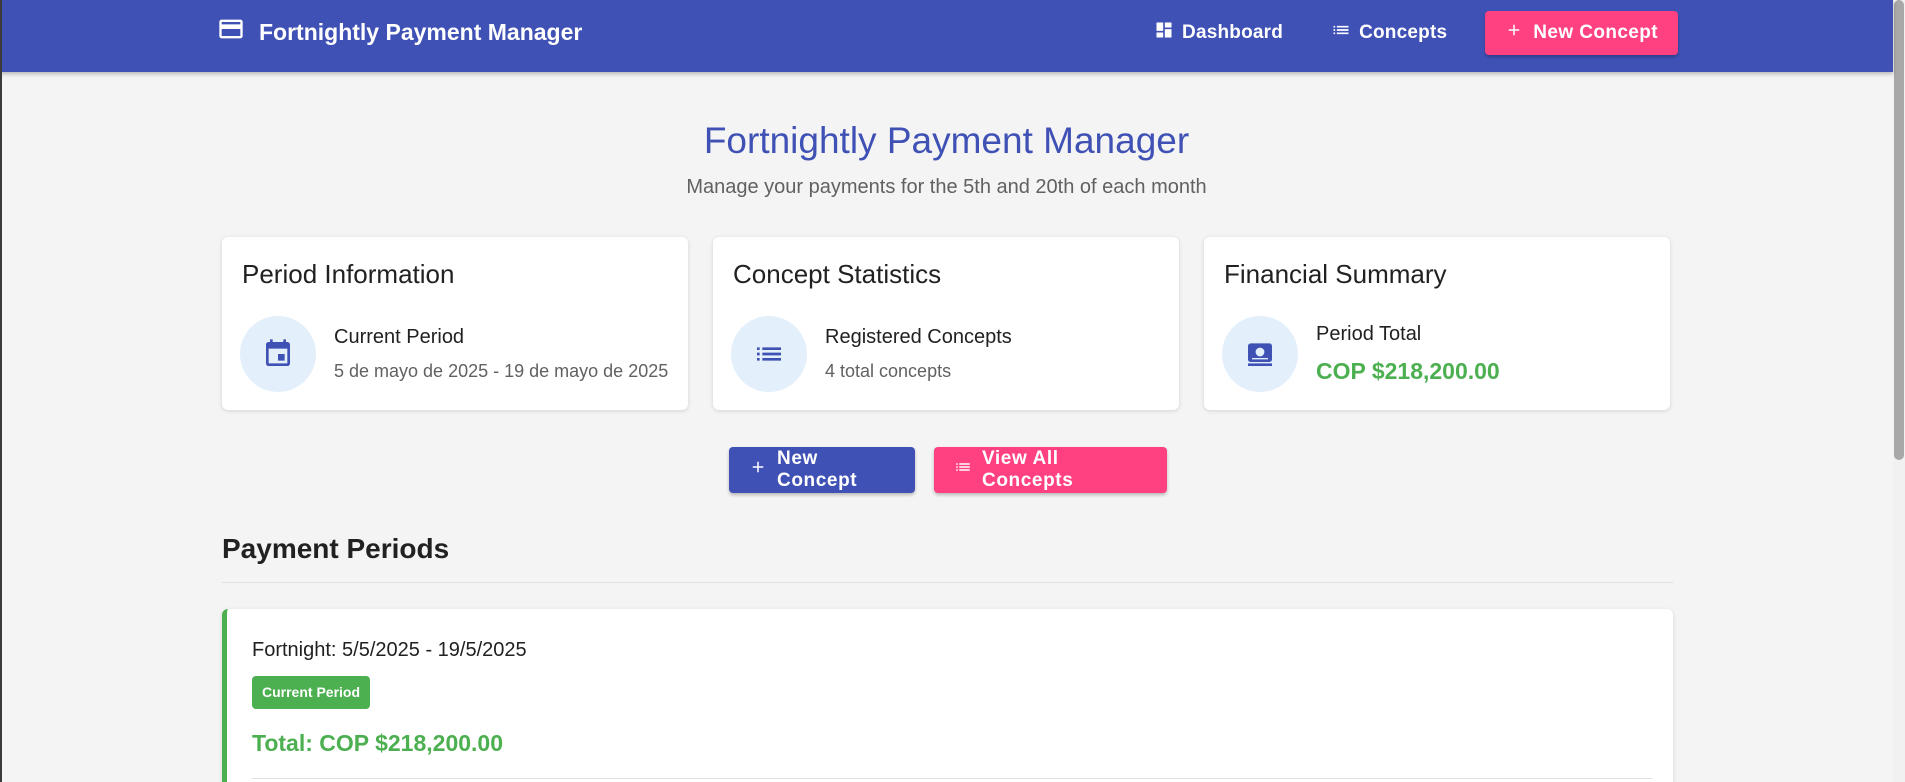  Describe the element at coordinates (1028, 469) in the screenshot. I see `view-all-concepts-label: View All Concepts` at that location.